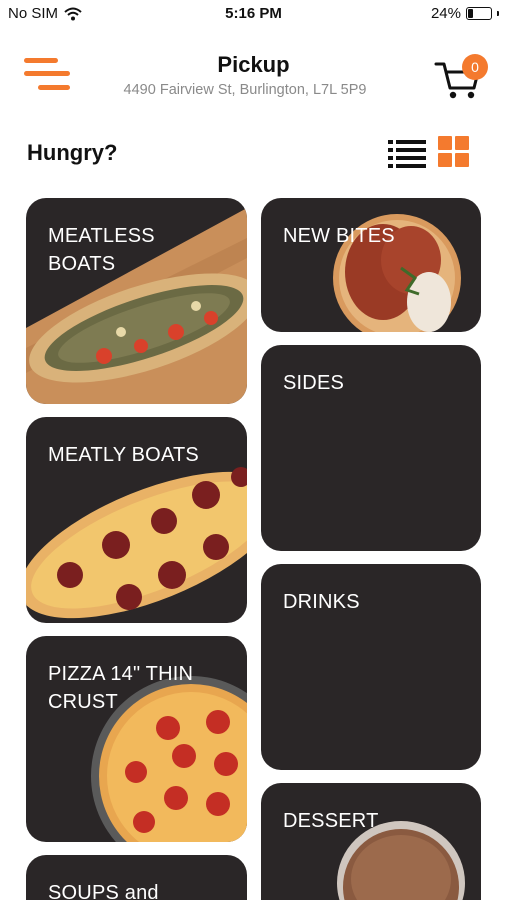  What do you see at coordinates (331, 821) in the screenshot?
I see `tile-label: DESSERT` at bounding box center [331, 821].